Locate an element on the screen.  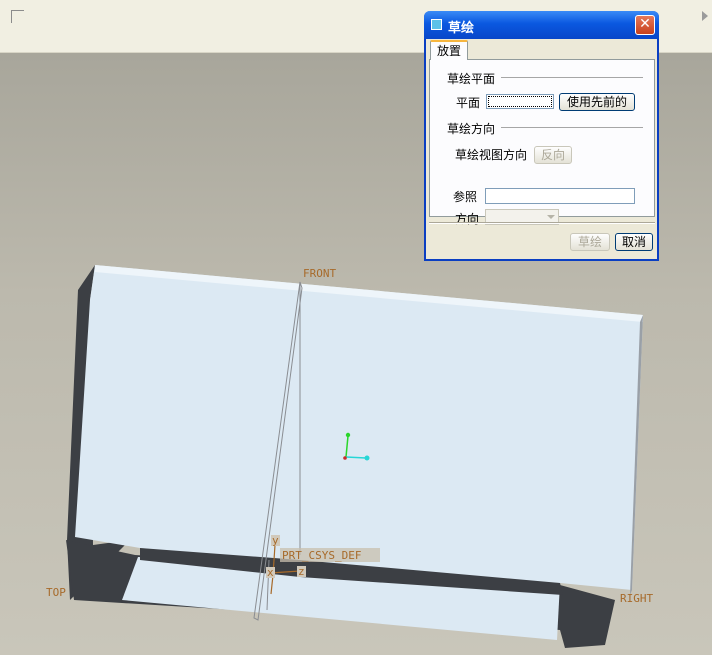
triad-y-end is located at coordinates (348, 435).